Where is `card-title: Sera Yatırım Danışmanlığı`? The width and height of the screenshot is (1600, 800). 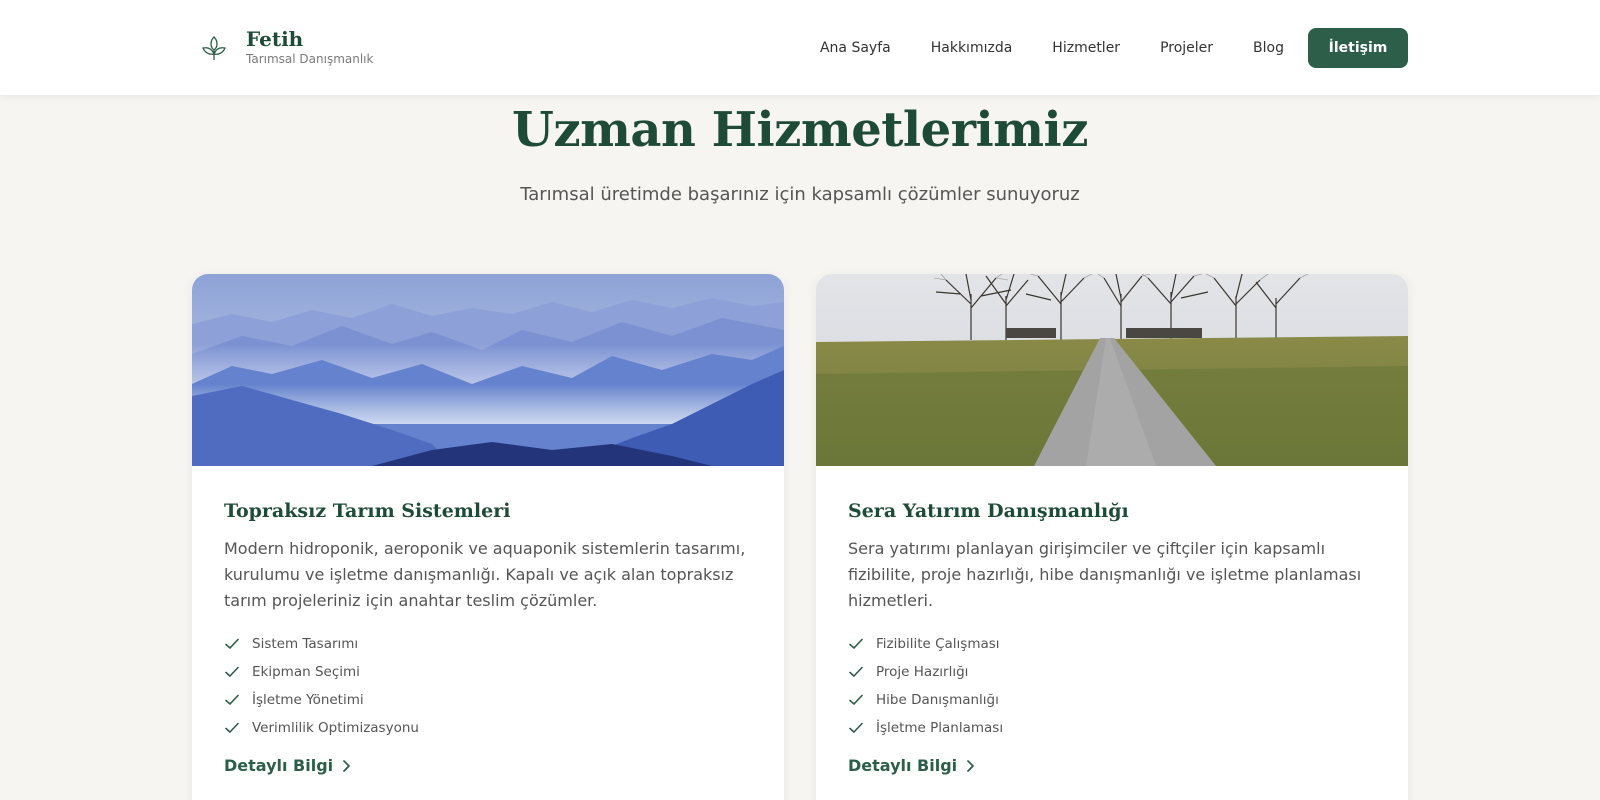
card-title: Sera Yatırım Danışmanlığı is located at coordinates (988, 511).